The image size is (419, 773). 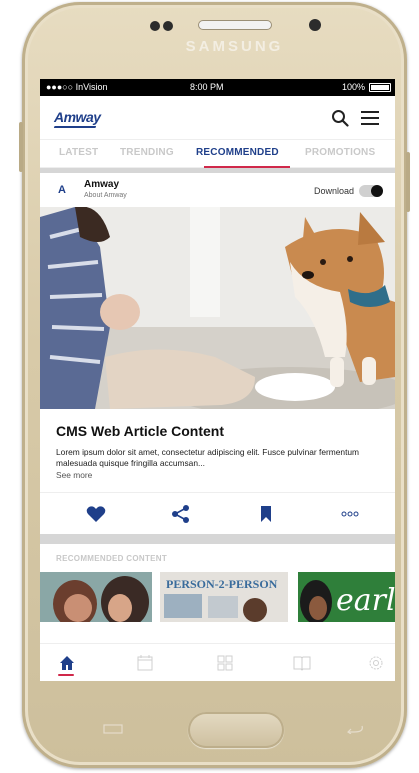 What do you see at coordinates (66, 675) in the screenshot?
I see `active-nav-indicator` at bounding box center [66, 675].